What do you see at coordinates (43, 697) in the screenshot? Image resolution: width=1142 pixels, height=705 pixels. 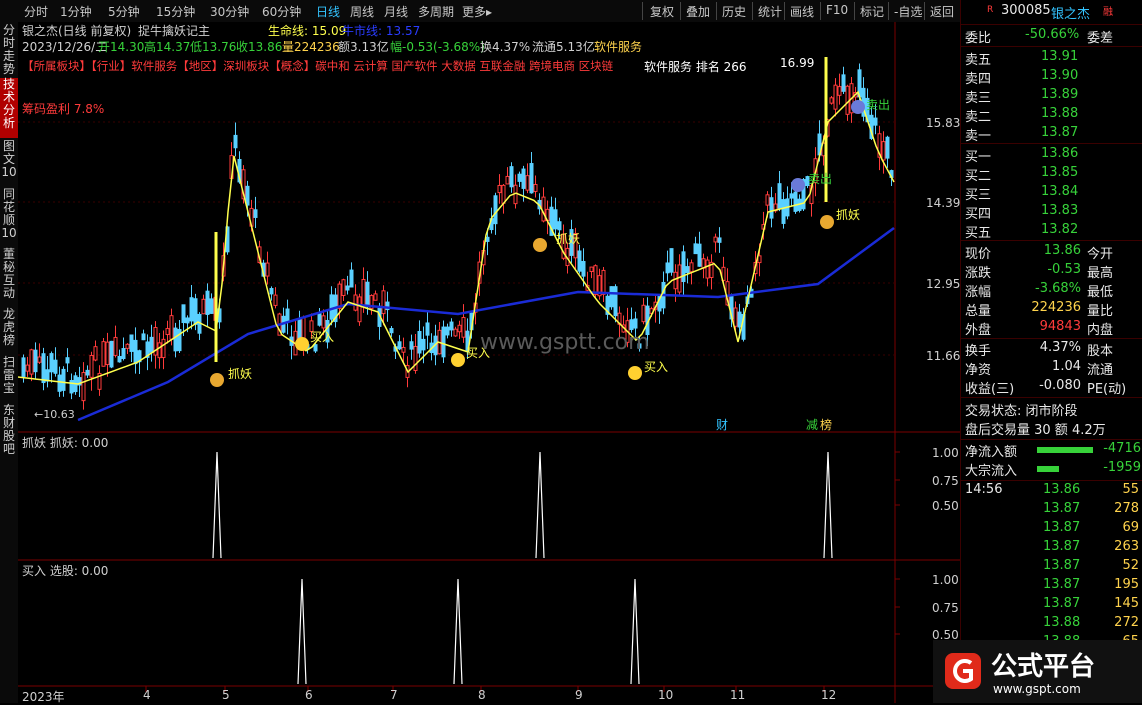 I see `x-tick-year: 2023年` at bounding box center [43, 697].